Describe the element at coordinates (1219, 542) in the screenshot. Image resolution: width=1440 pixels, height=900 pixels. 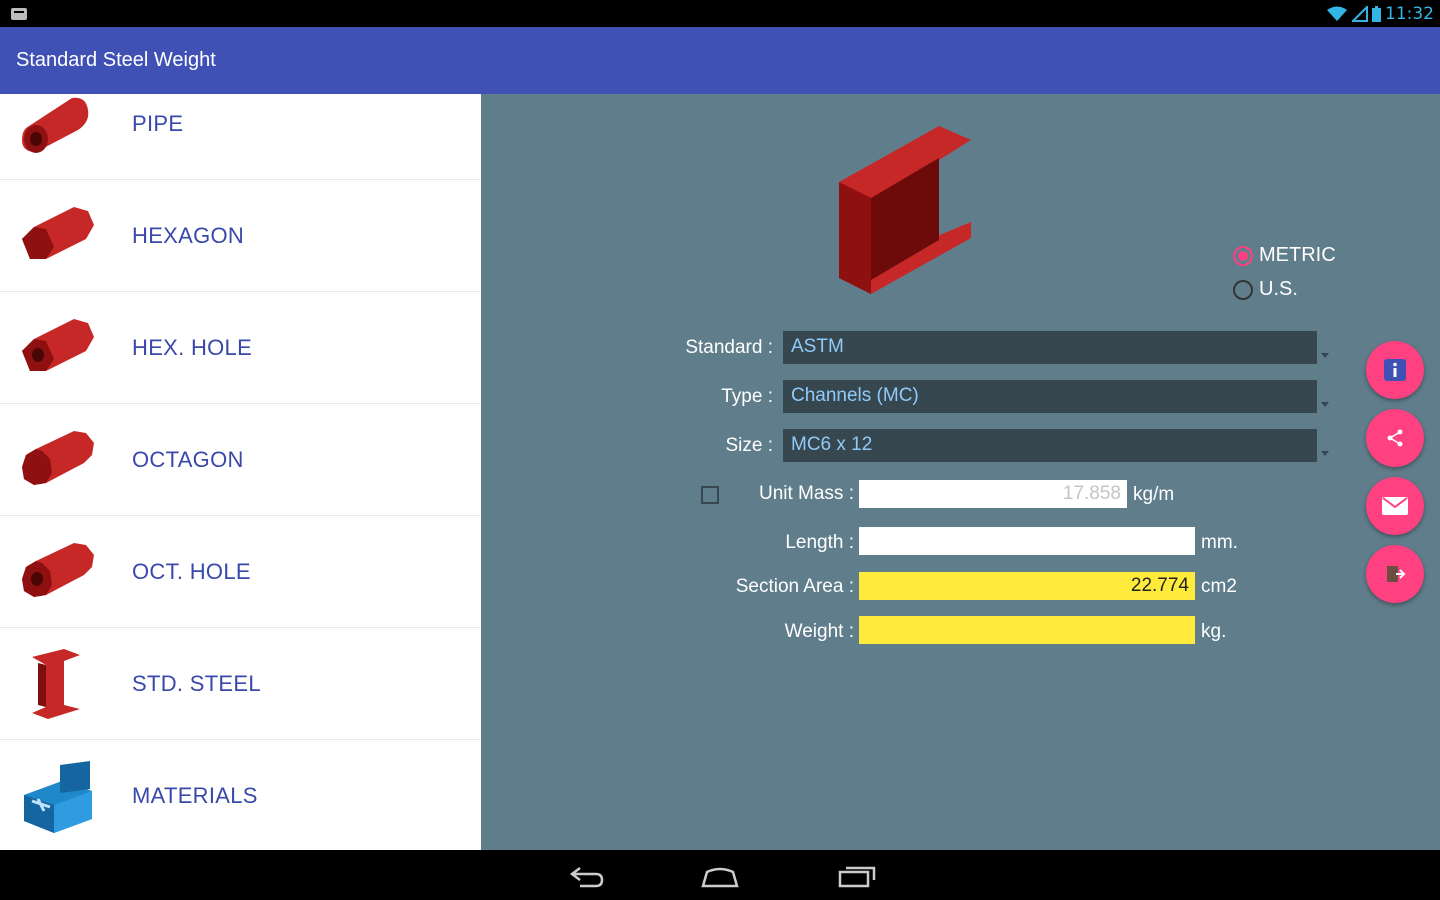
I see `length-unit: mm.` at that location.